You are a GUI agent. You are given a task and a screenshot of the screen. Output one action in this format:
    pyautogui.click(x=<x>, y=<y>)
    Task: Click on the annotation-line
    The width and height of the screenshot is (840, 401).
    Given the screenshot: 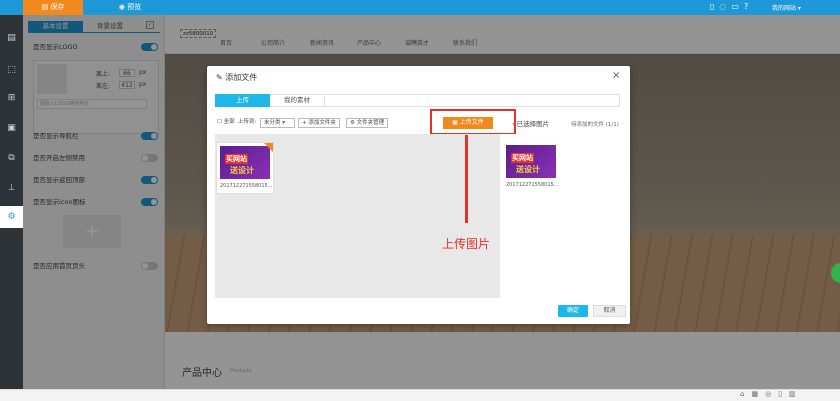 What is the action you would take?
    pyautogui.click(x=466, y=179)
    